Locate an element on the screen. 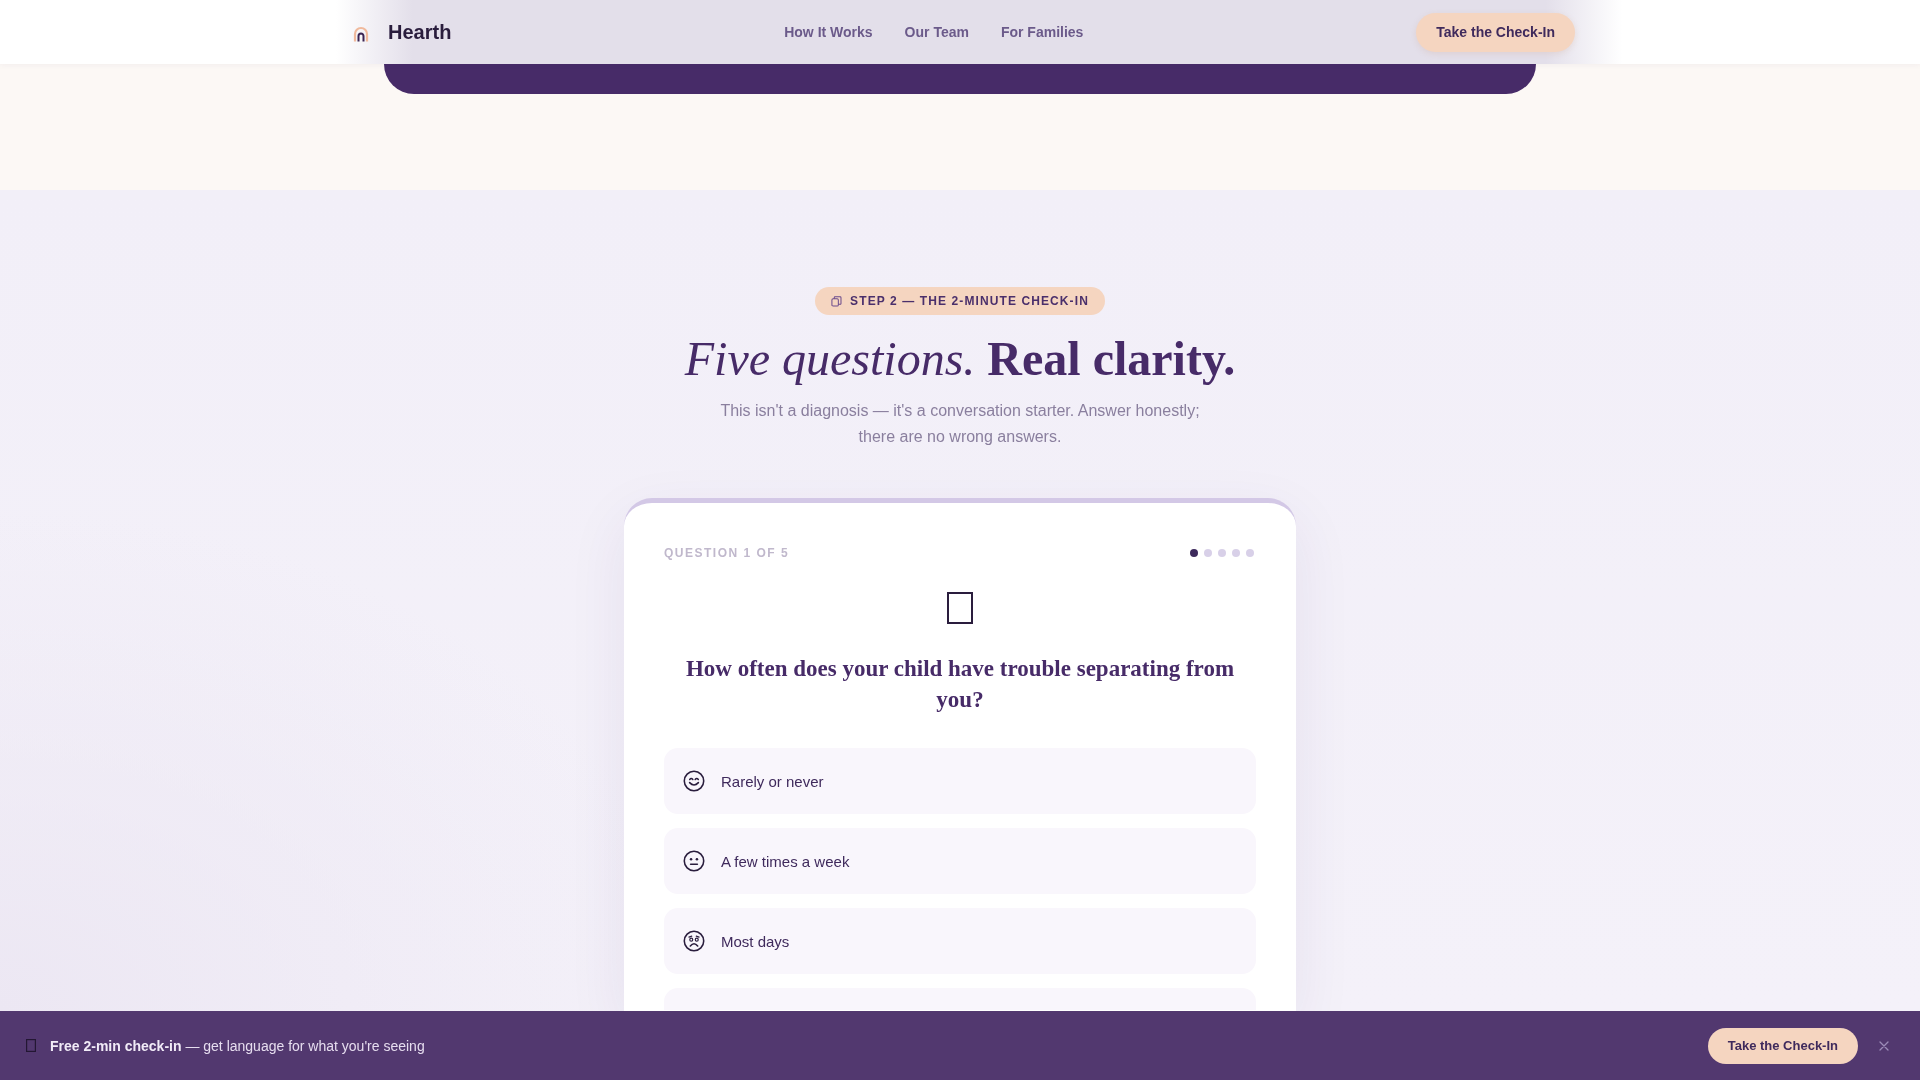 This screenshot has width=1920, height=1080. close-icon is located at coordinates (1884, 1045).